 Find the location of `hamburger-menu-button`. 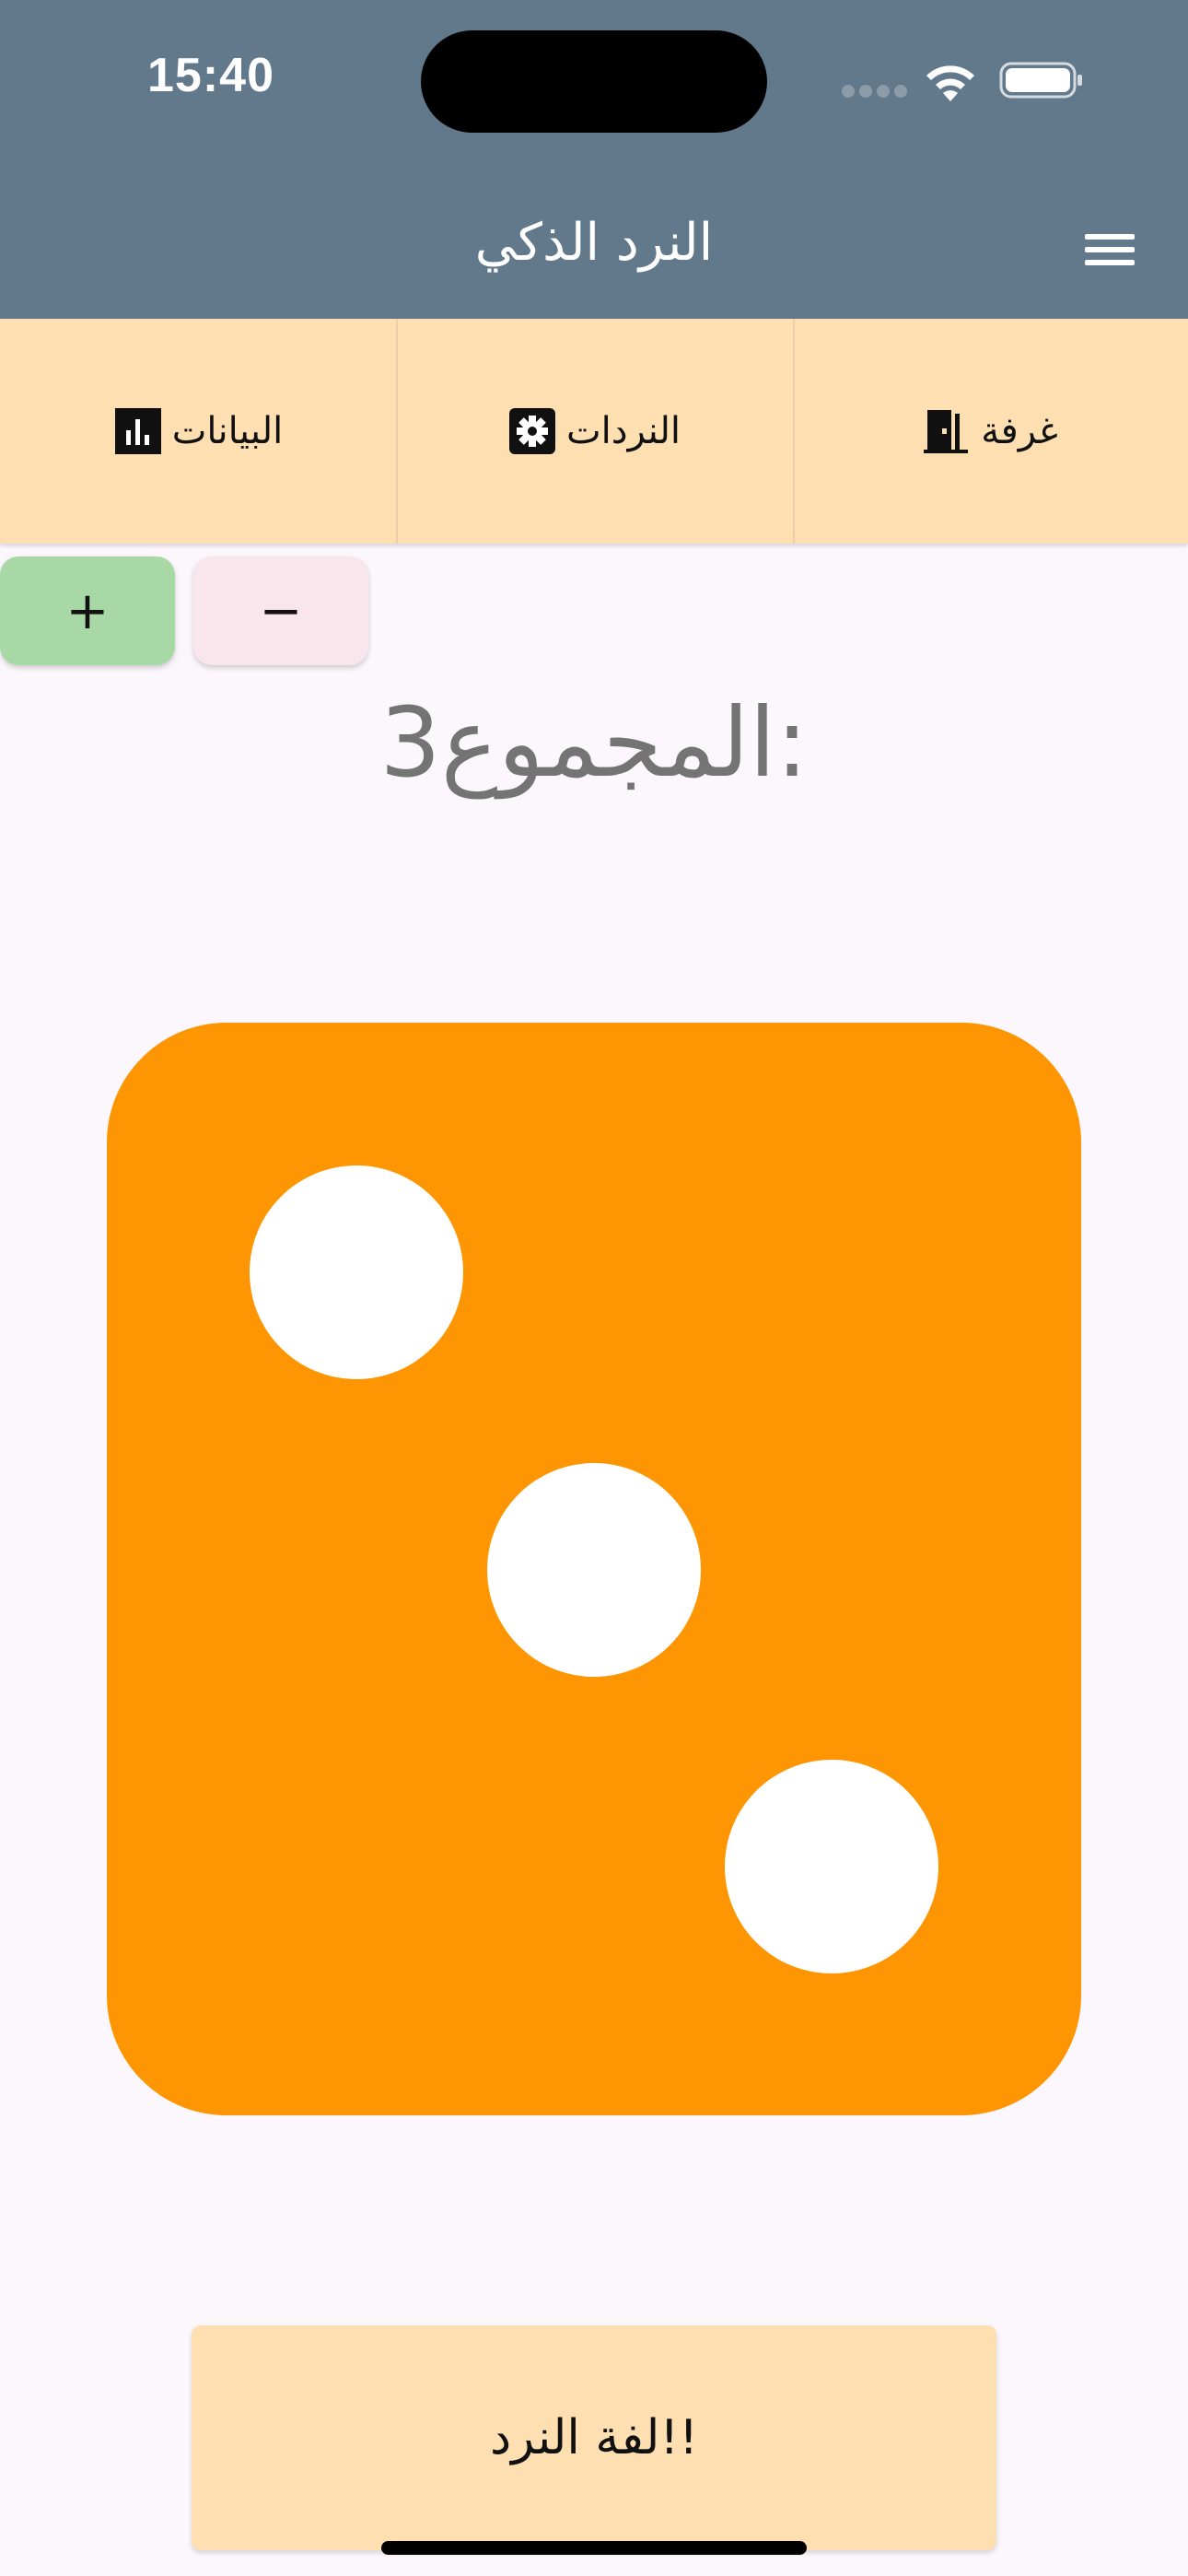

hamburger-menu-button is located at coordinates (1109, 247).